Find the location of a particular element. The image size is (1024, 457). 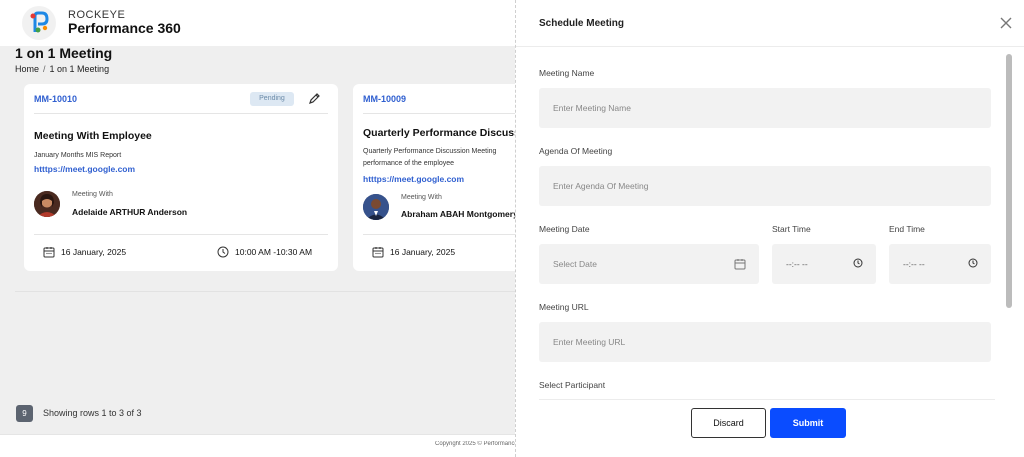

discard-button: Discard is located at coordinates (728, 423).